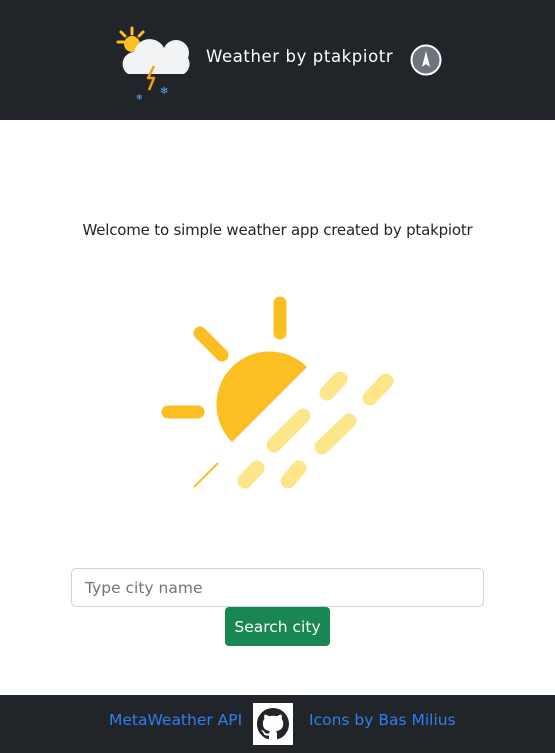 The width and height of the screenshot is (555, 753). Describe the element at coordinates (382, 720) in the screenshot. I see `icons-credit-link: Icons by Bas Milius` at that location.